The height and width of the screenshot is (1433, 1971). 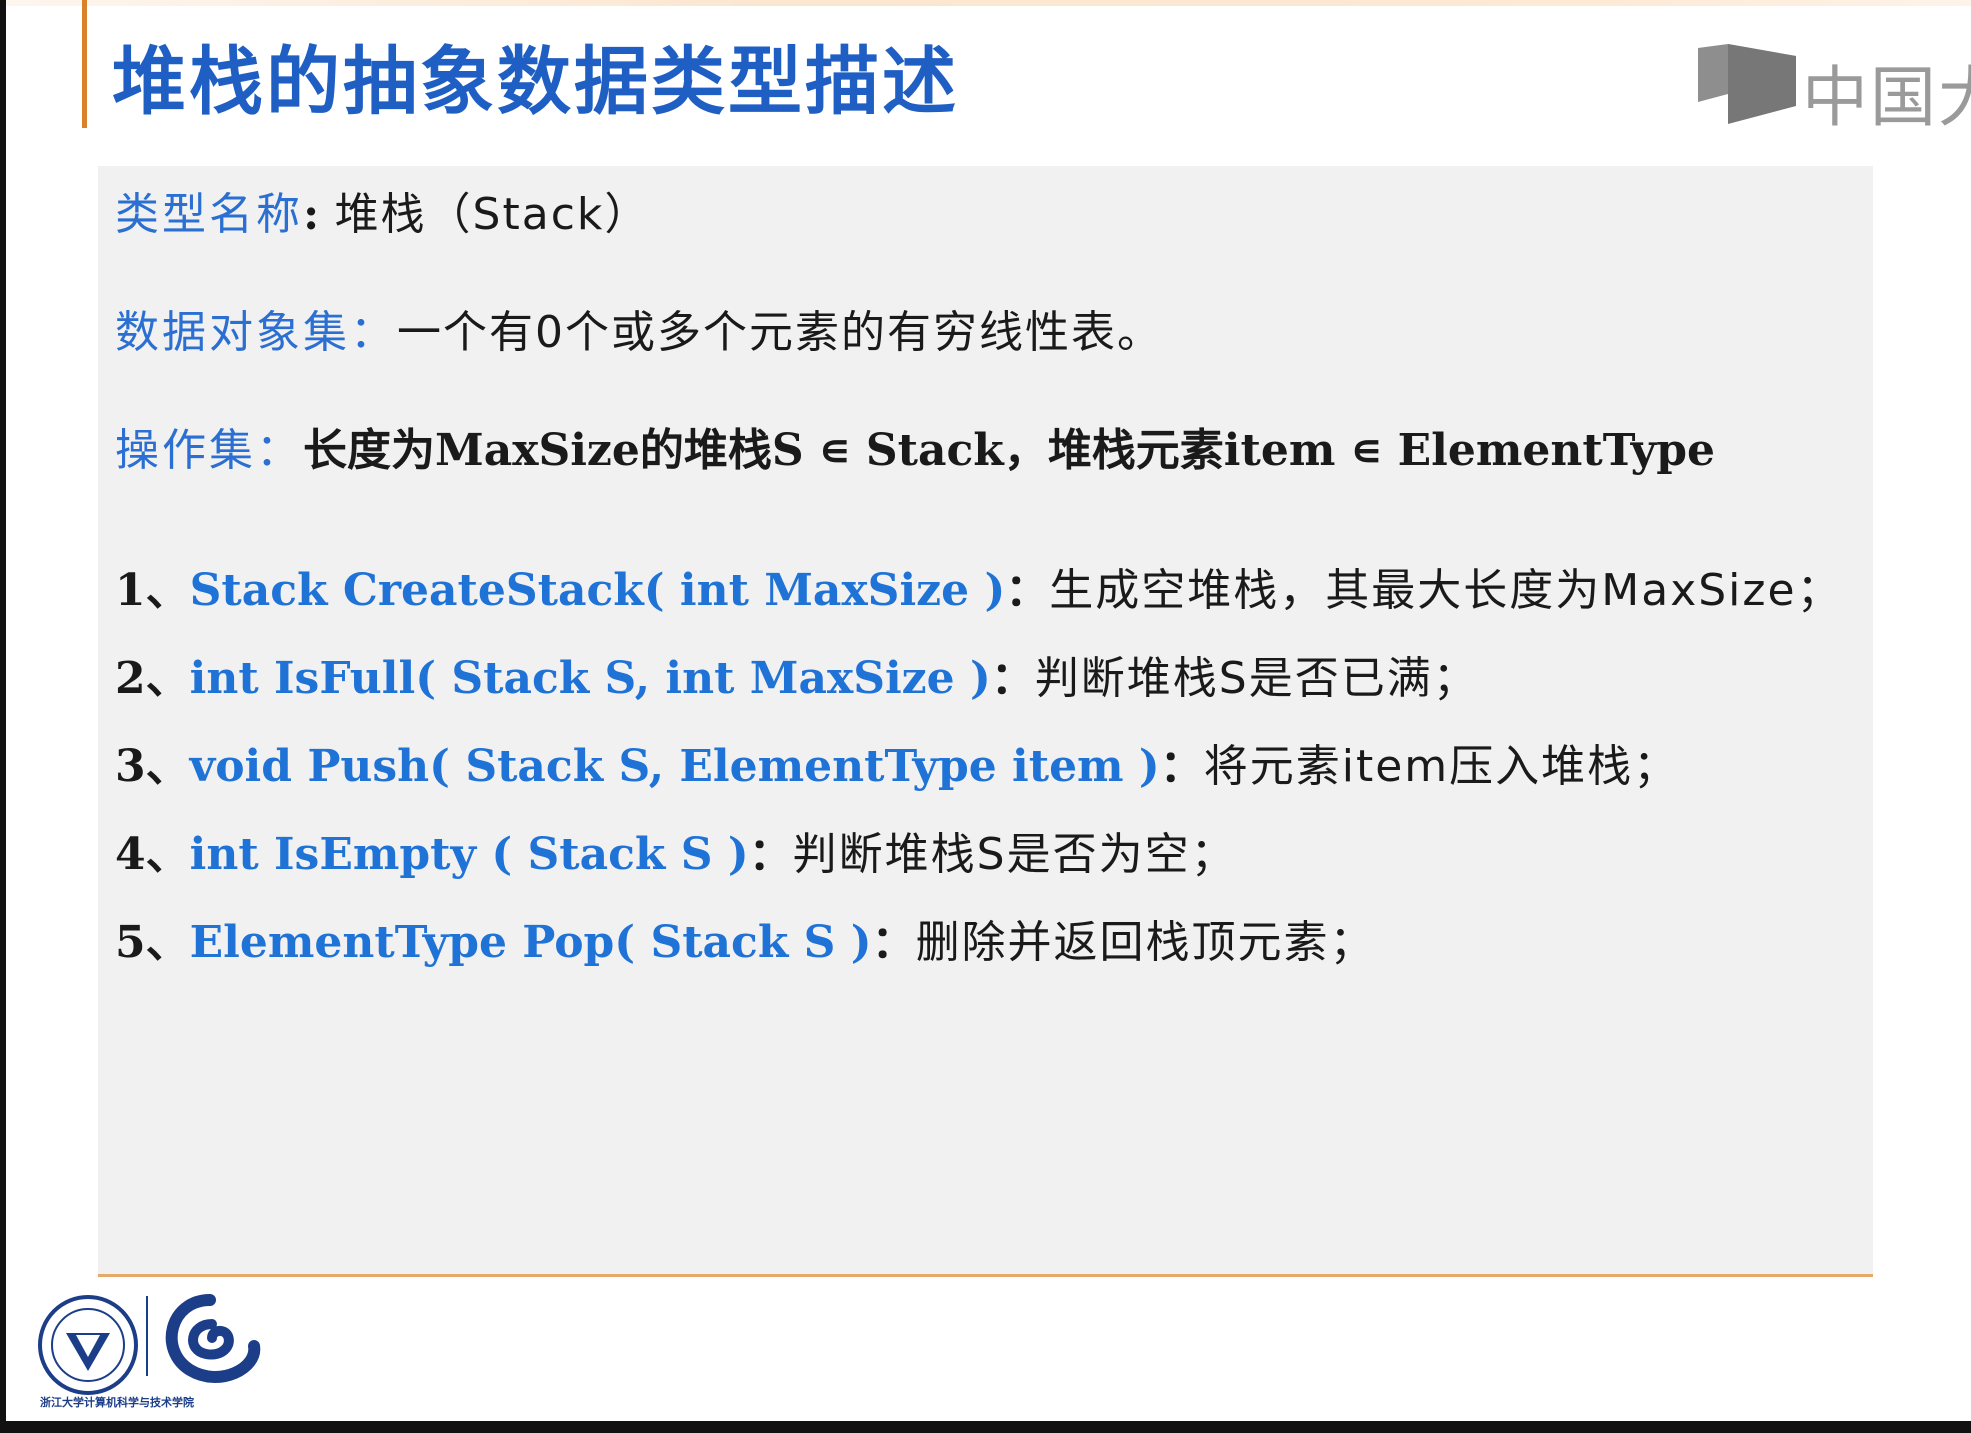 I want to click on footer-org-name: 浙江大学计算机科学与技术学院, so click(x=117, y=1402).